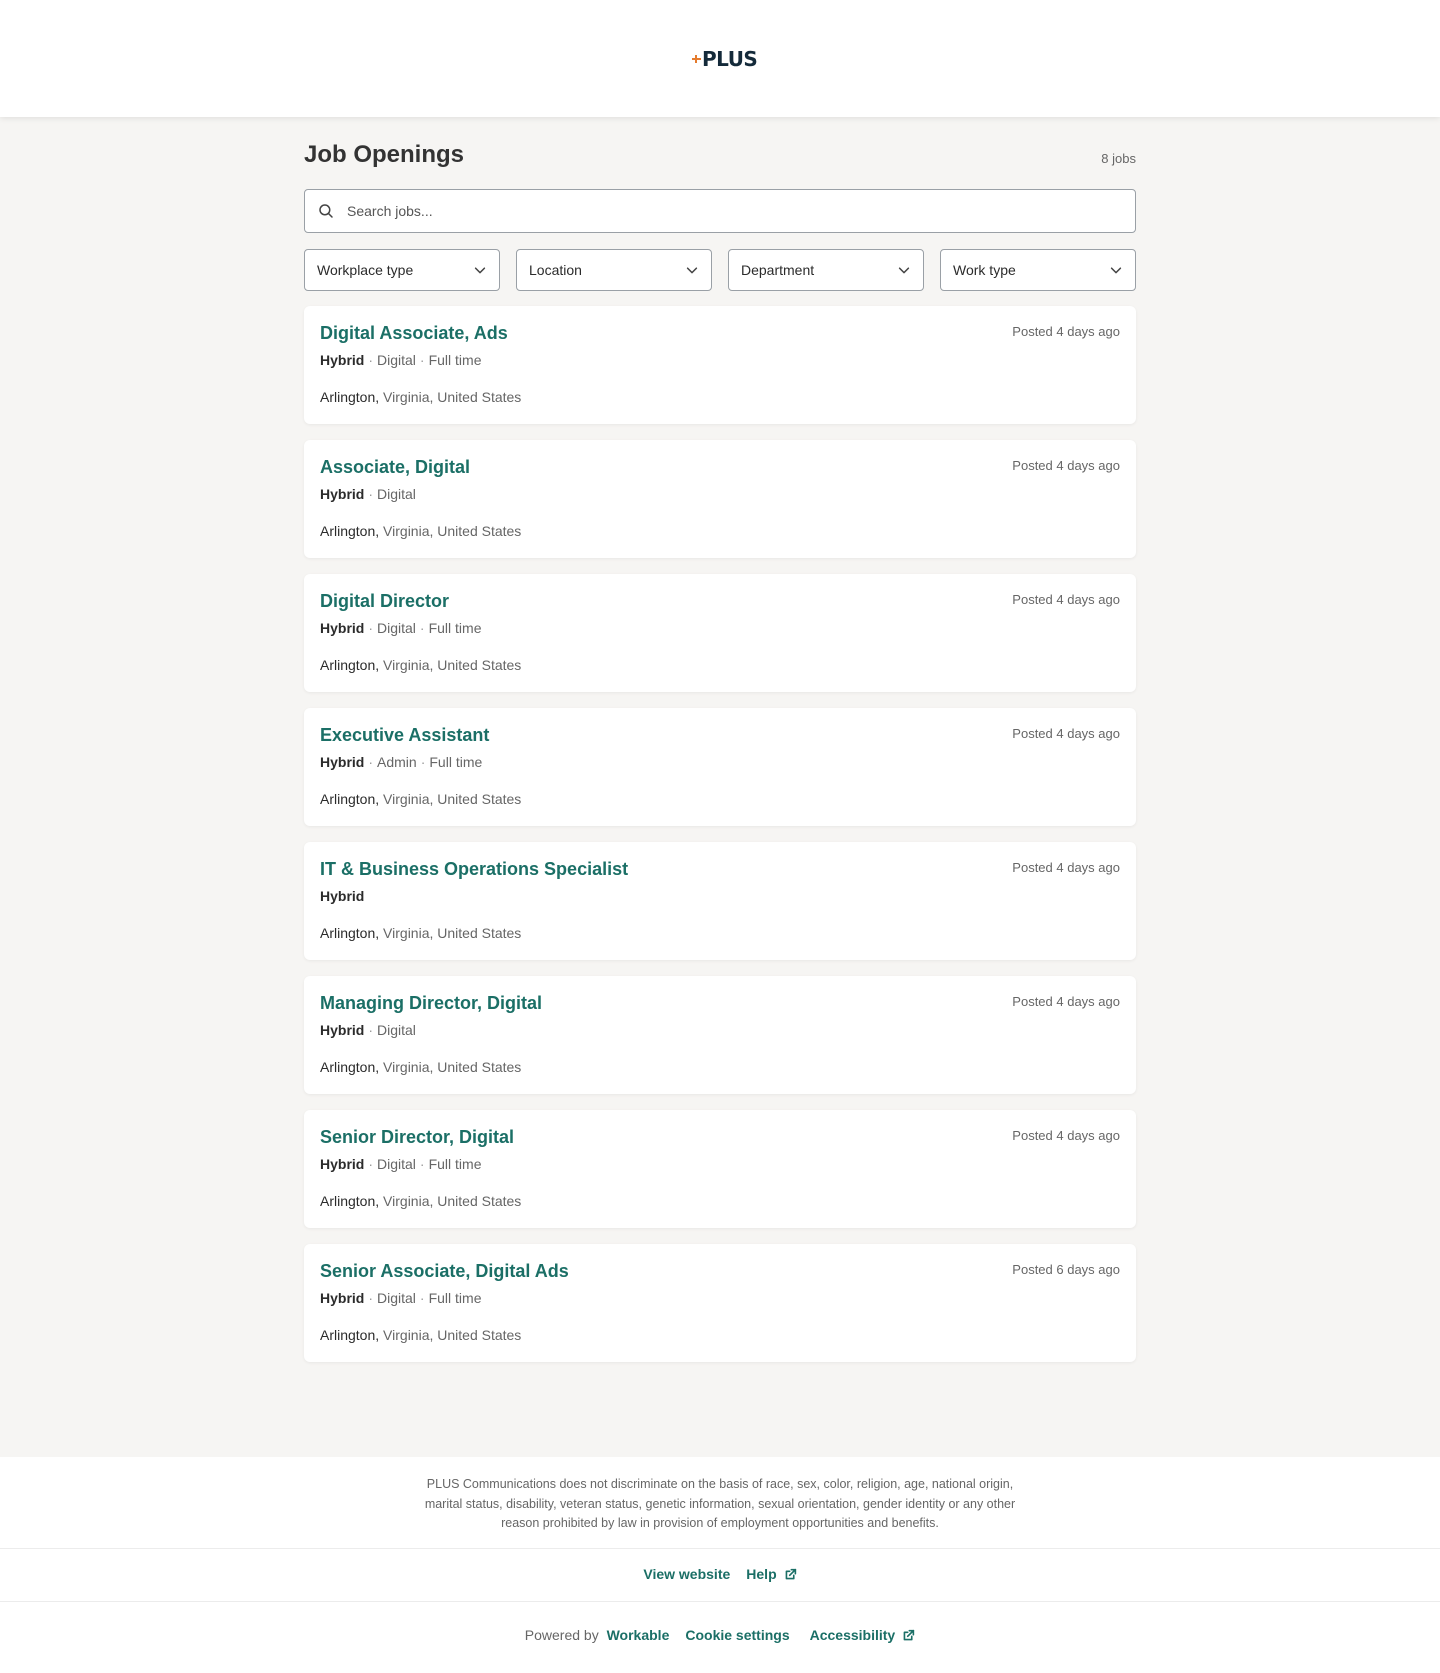 This screenshot has height=1673, width=1440. I want to click on workable-link: Workable, so click(638, 1635).